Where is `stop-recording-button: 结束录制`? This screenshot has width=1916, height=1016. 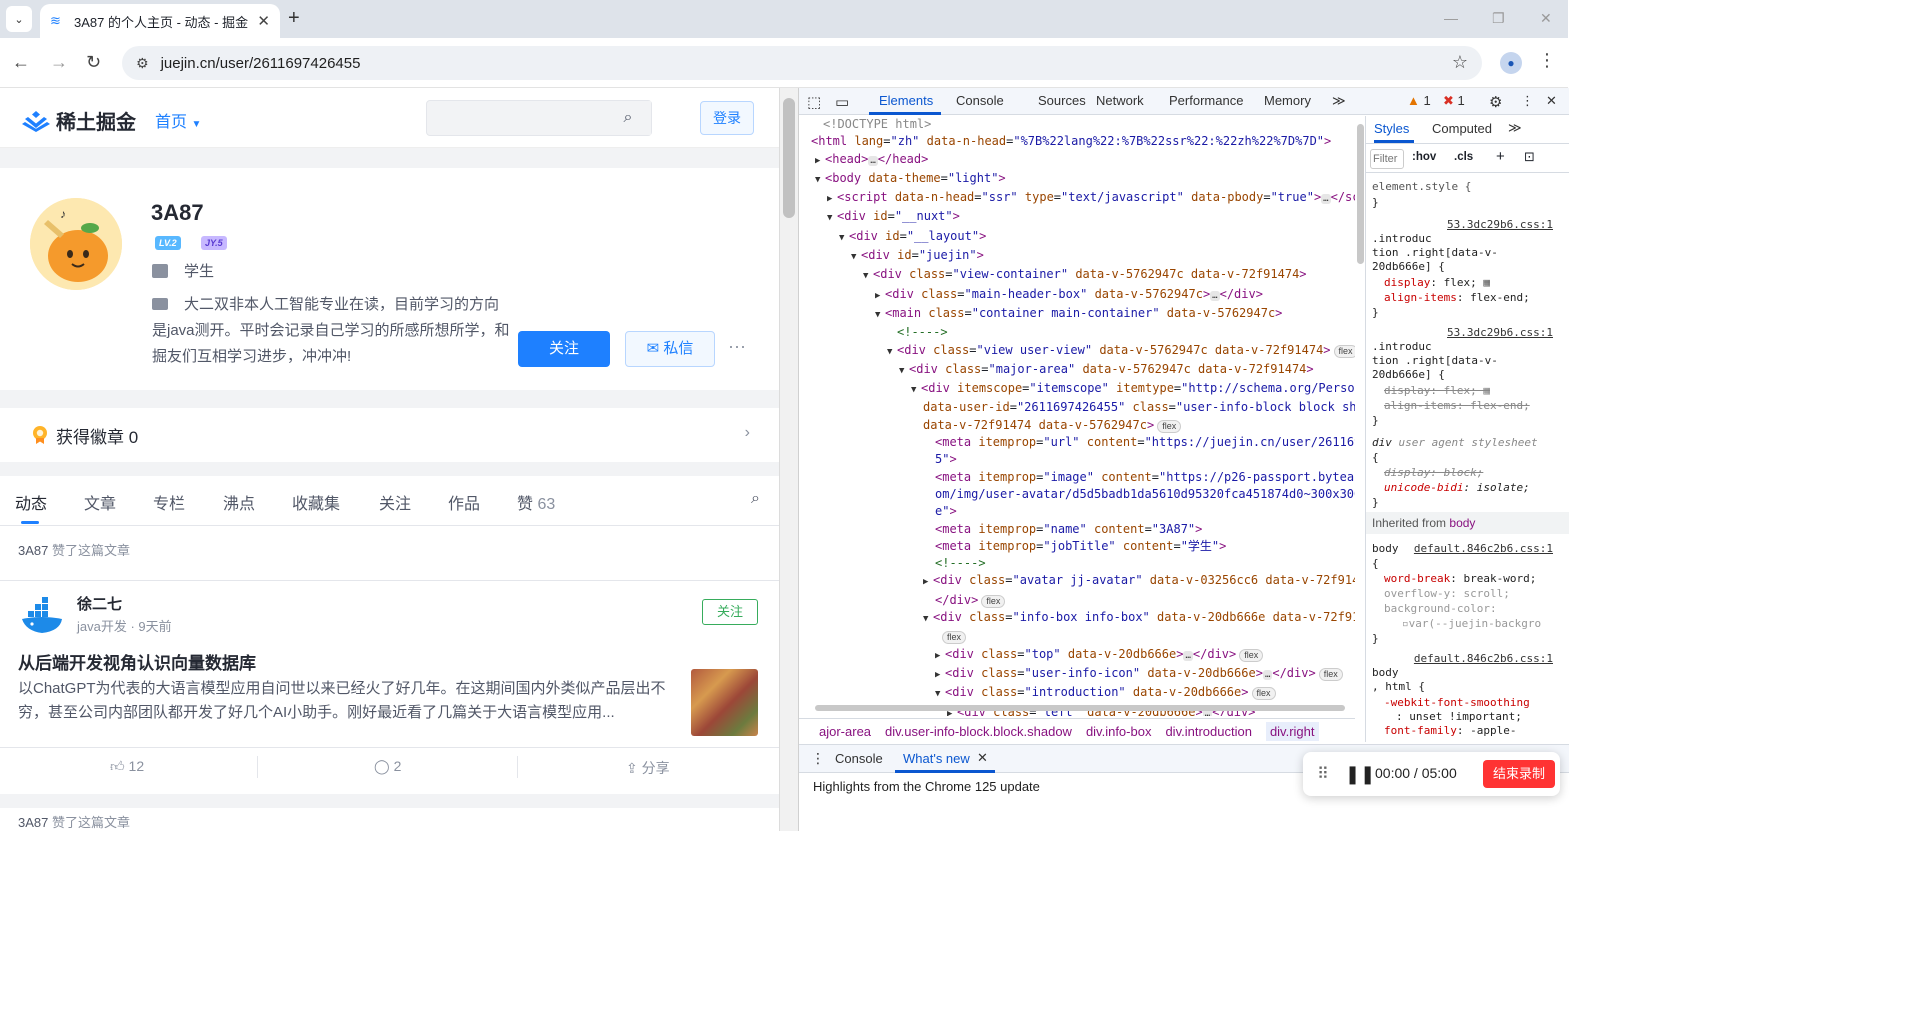 stop-recording-button: 结束录制 is located at coordinates (1519, 774).